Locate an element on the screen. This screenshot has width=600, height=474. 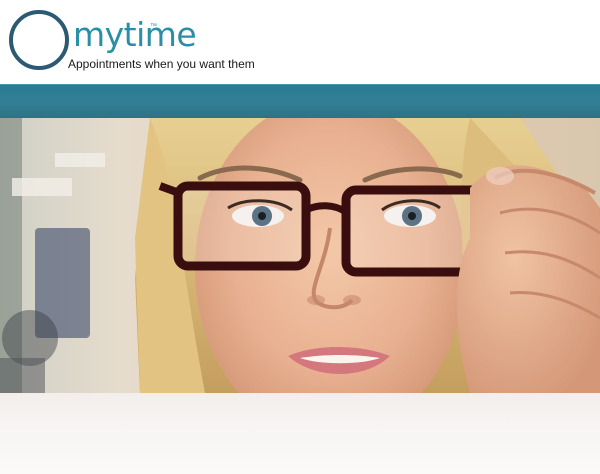
logo-tagline: Appointments when you want them is located at coordinates (161, 64).